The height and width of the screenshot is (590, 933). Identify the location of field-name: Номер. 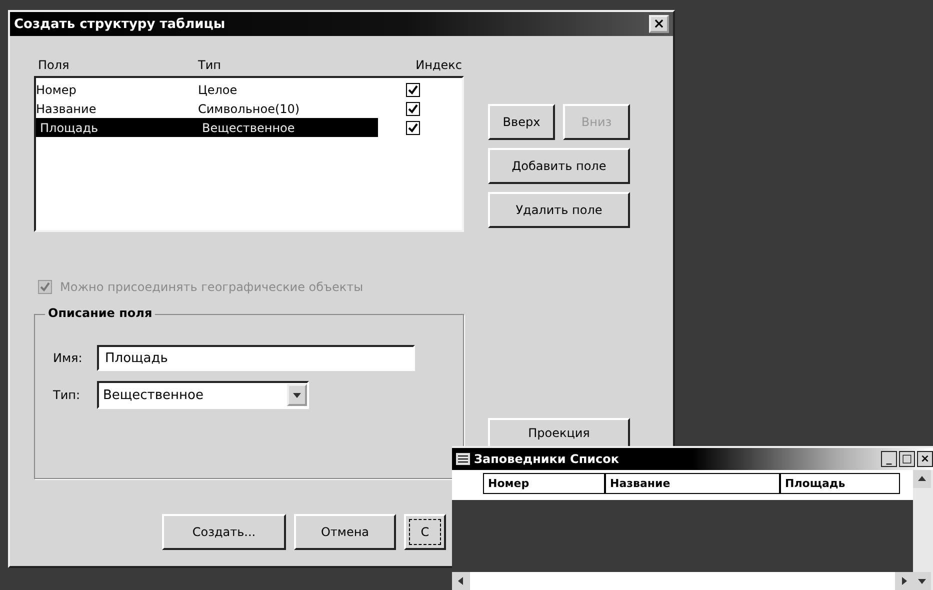
(57, 89).